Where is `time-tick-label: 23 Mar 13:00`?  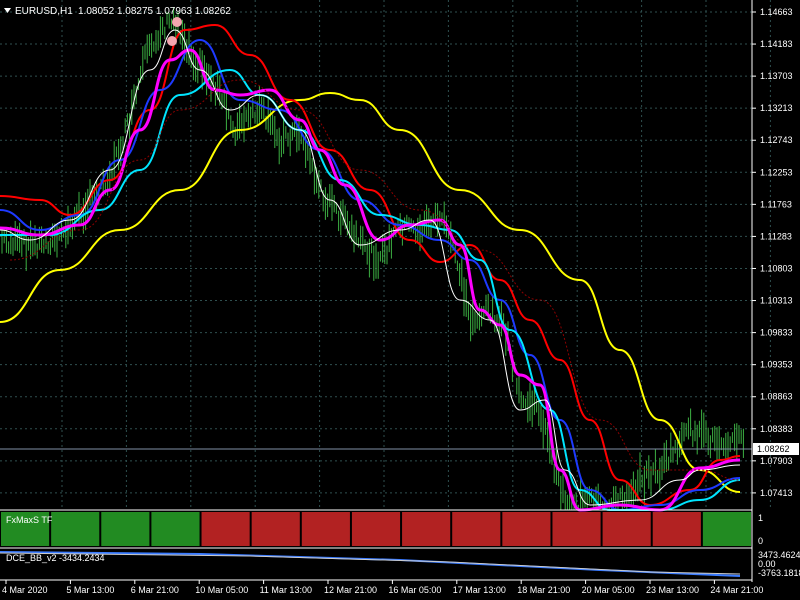
time-tick-label: 23 Mar 13:00 is located at coordinates (672, 590).